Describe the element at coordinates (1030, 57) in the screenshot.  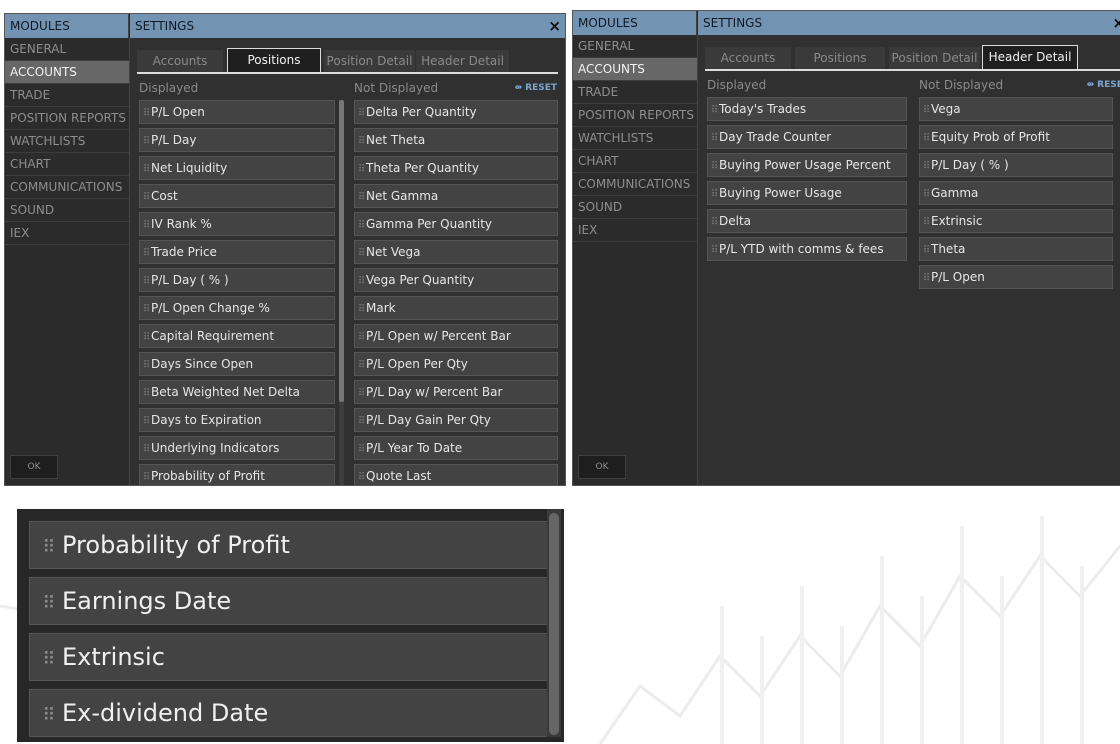
I see `tab-header-detail: Header Detail` at that location.